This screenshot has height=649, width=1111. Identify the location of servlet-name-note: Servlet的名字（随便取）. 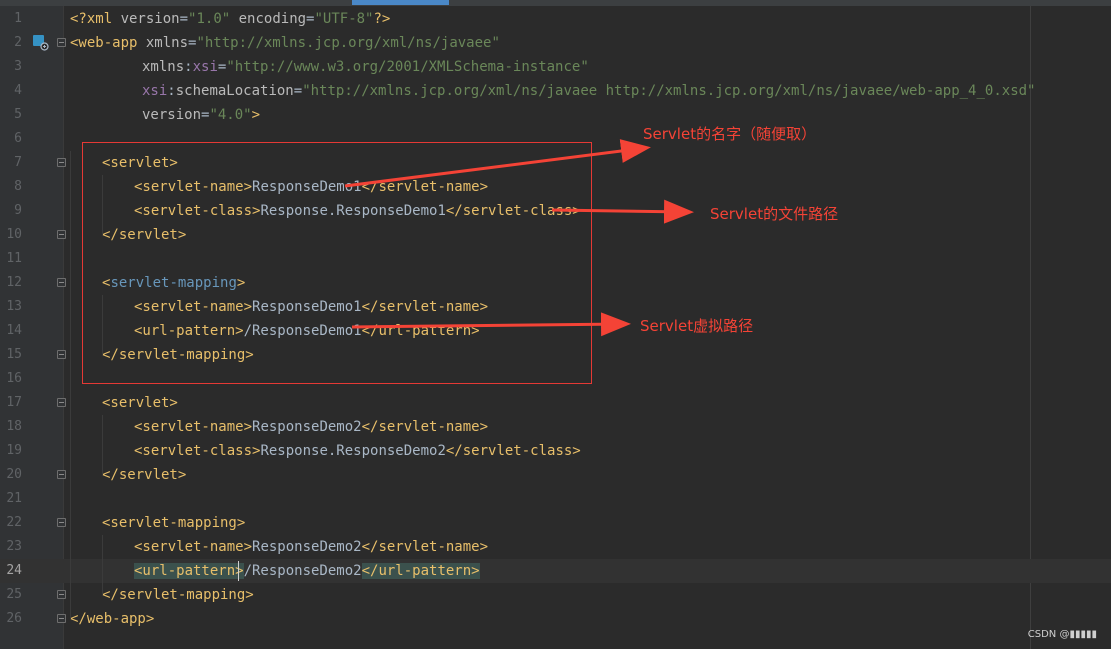
(730, 134).